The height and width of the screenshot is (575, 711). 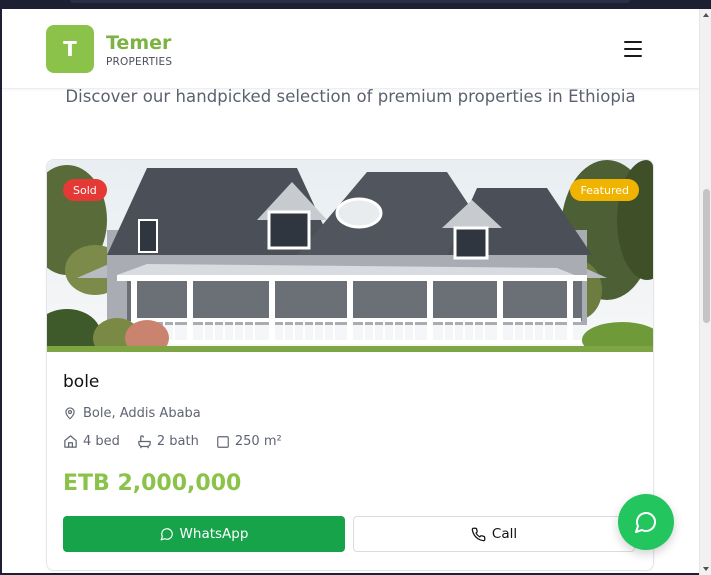 I want to click on property-title: bole, so click(x=81, y=382).